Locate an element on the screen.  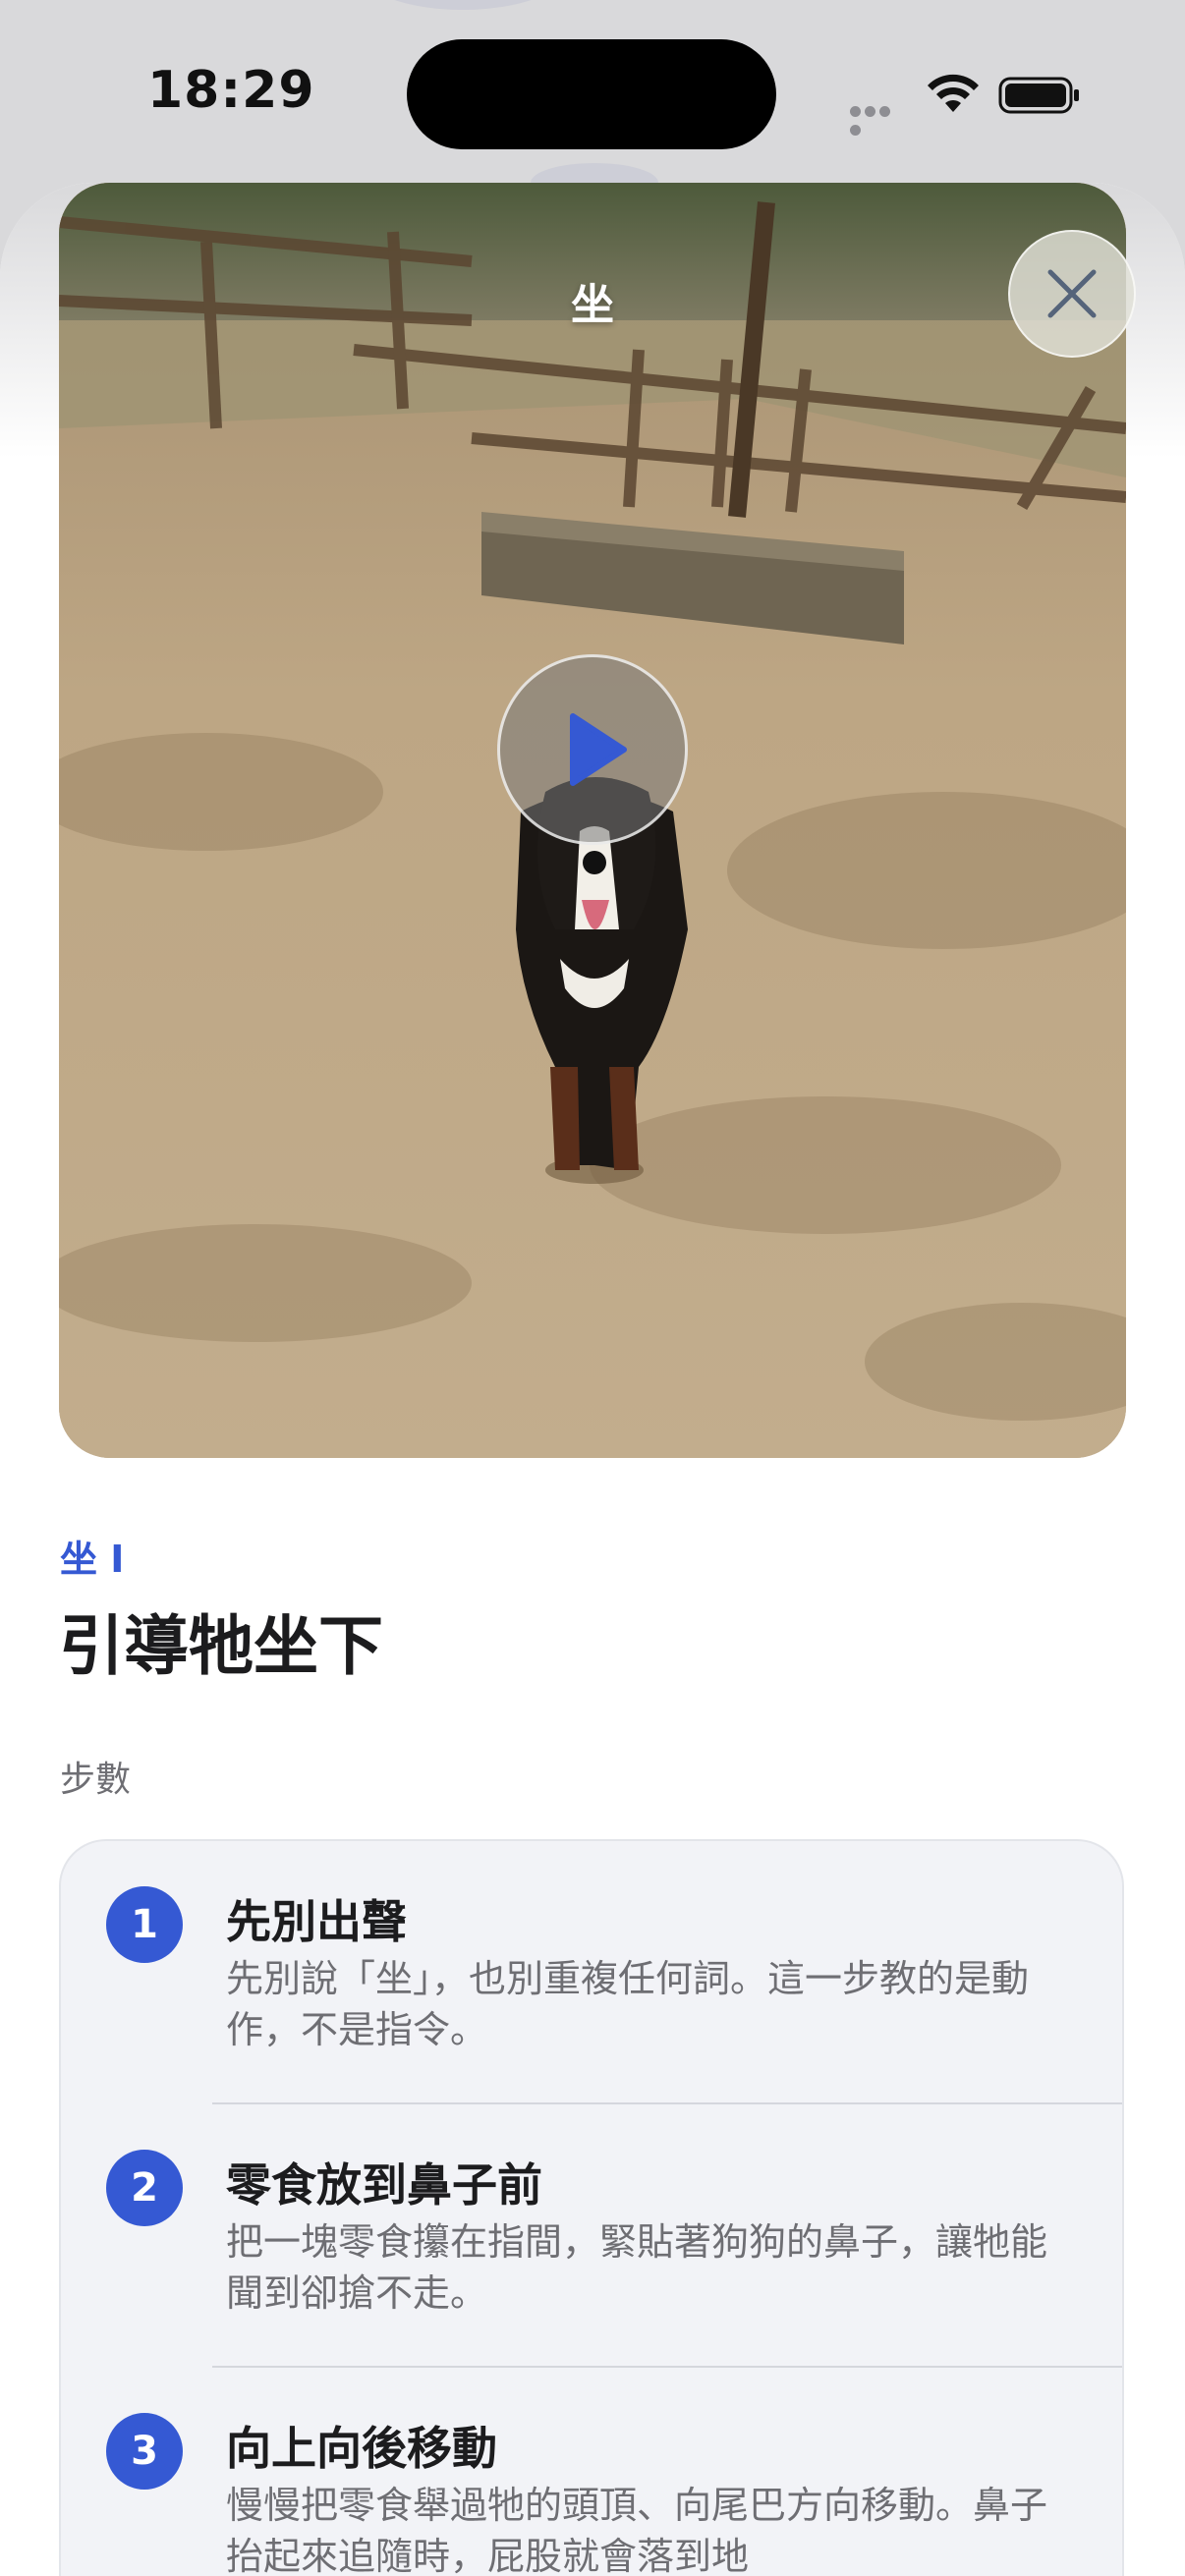
step-item: 1 先別出聲 先別說「坐」，也別重複任何詞。這一步教的是動作，不是指令。 is located at coordinates (592, 1972).